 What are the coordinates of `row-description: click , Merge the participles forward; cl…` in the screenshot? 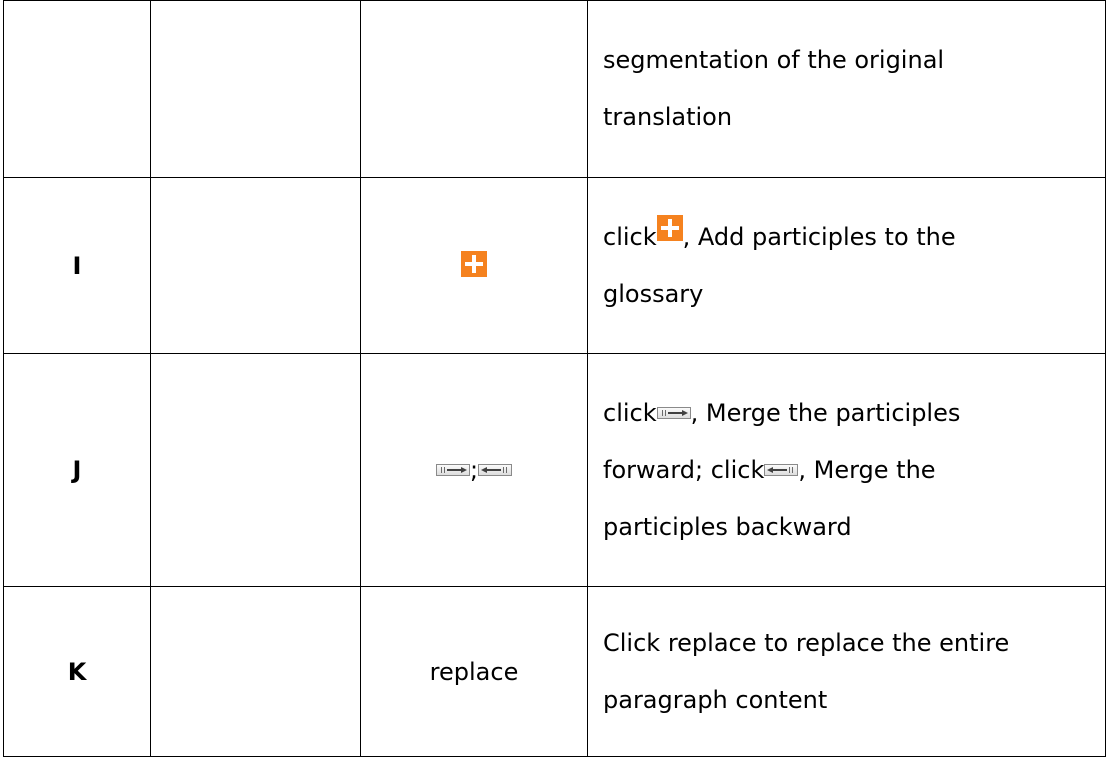 It's located at (846, 470).